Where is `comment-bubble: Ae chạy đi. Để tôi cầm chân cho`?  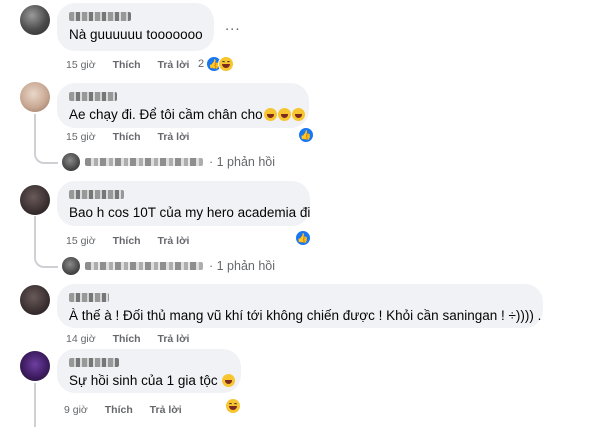 comment-bubble: Ae chạy đi. Để tôi cầm chân cho is located at coordinates (183, 105).